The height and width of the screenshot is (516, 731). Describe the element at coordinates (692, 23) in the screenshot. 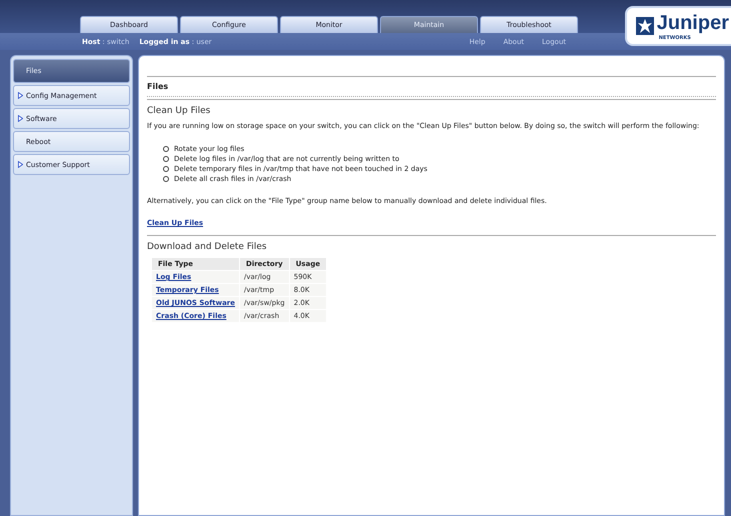

I see `logo-name: Juniper` at that location.